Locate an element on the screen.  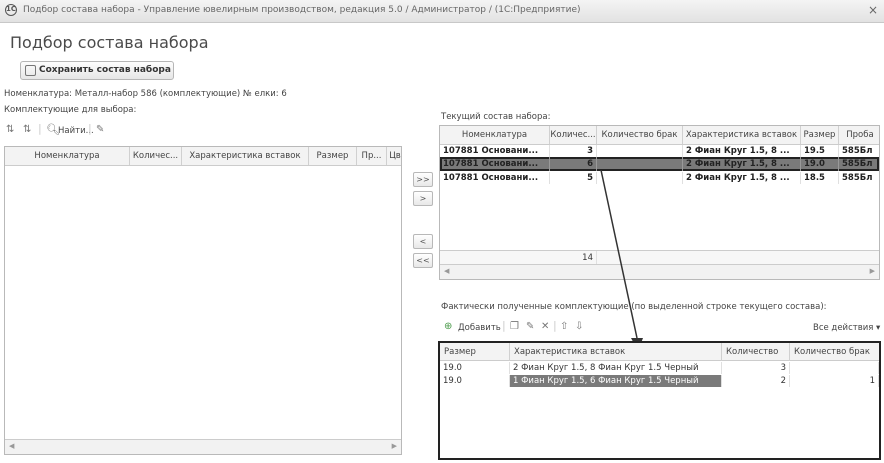
cell-quantity: 2 is located at coordinates (756, 381).